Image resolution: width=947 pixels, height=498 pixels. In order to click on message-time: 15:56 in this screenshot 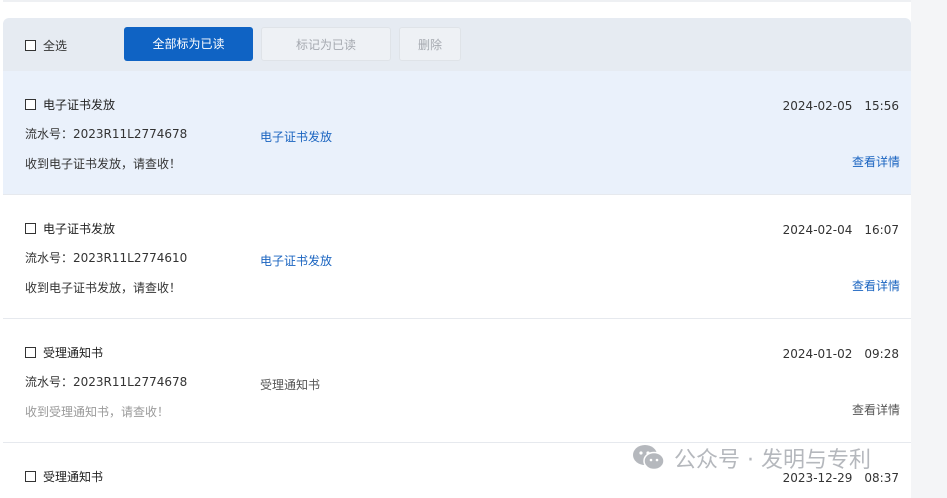, I will do `click(881, 106)`.